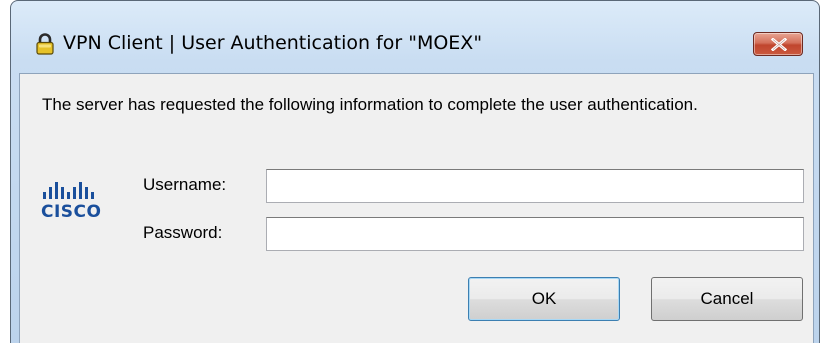  Describe the element at coordinates (68, 190) in the screenshot. I see `cisco-bars-icon` at that location.